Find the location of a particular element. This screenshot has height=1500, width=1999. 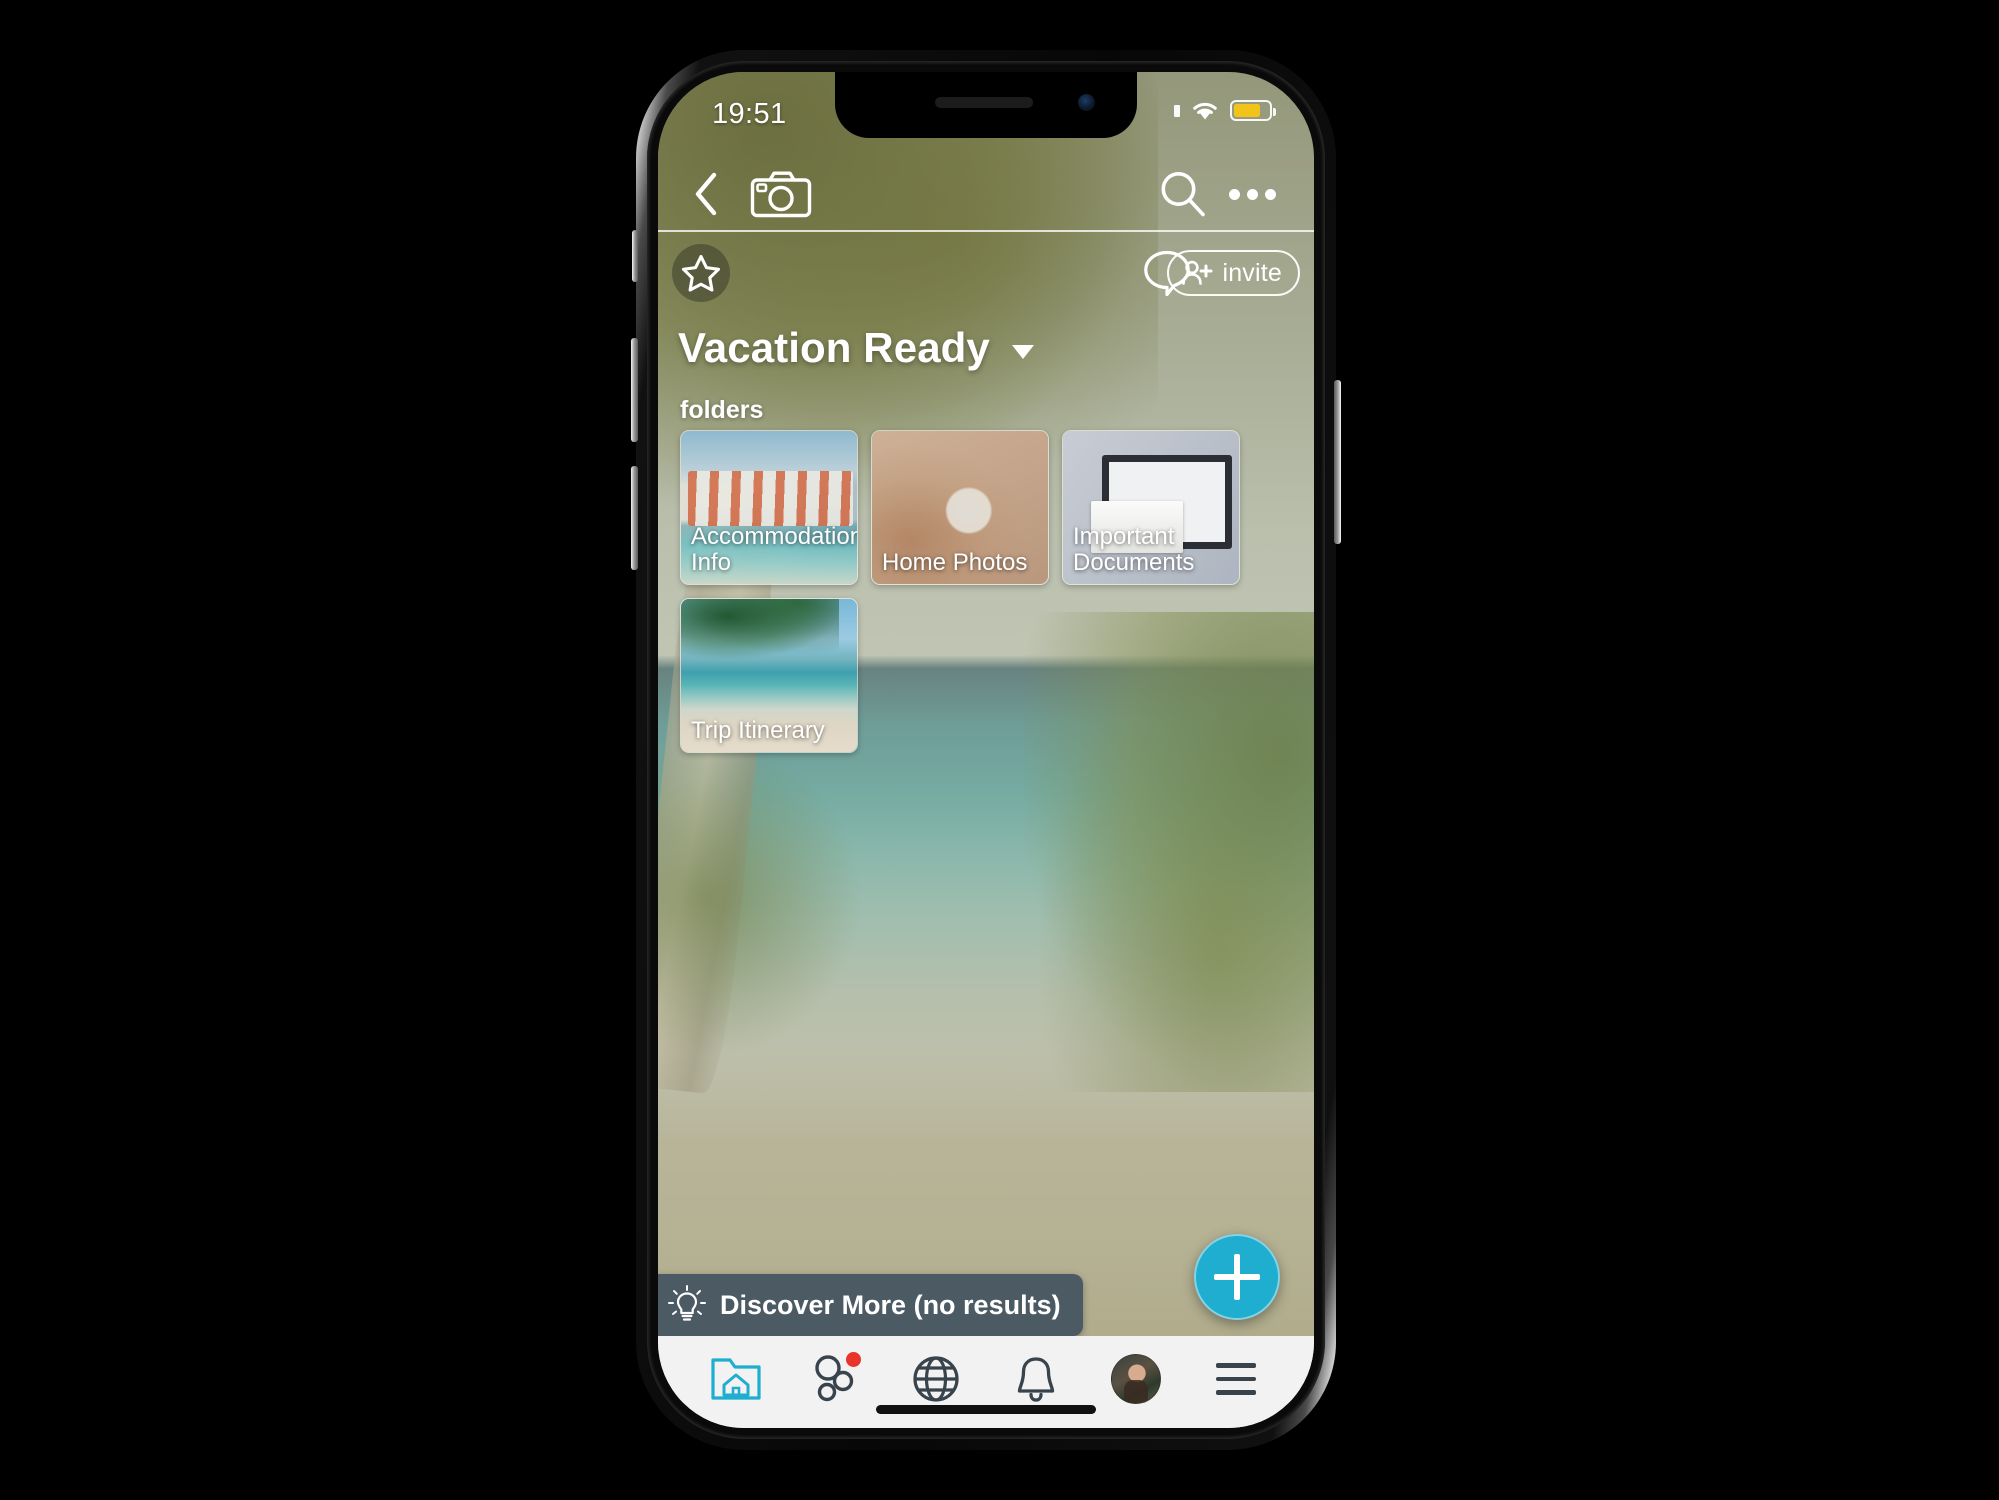

overflow-menu-icon is located at coordinates (1252, 194).